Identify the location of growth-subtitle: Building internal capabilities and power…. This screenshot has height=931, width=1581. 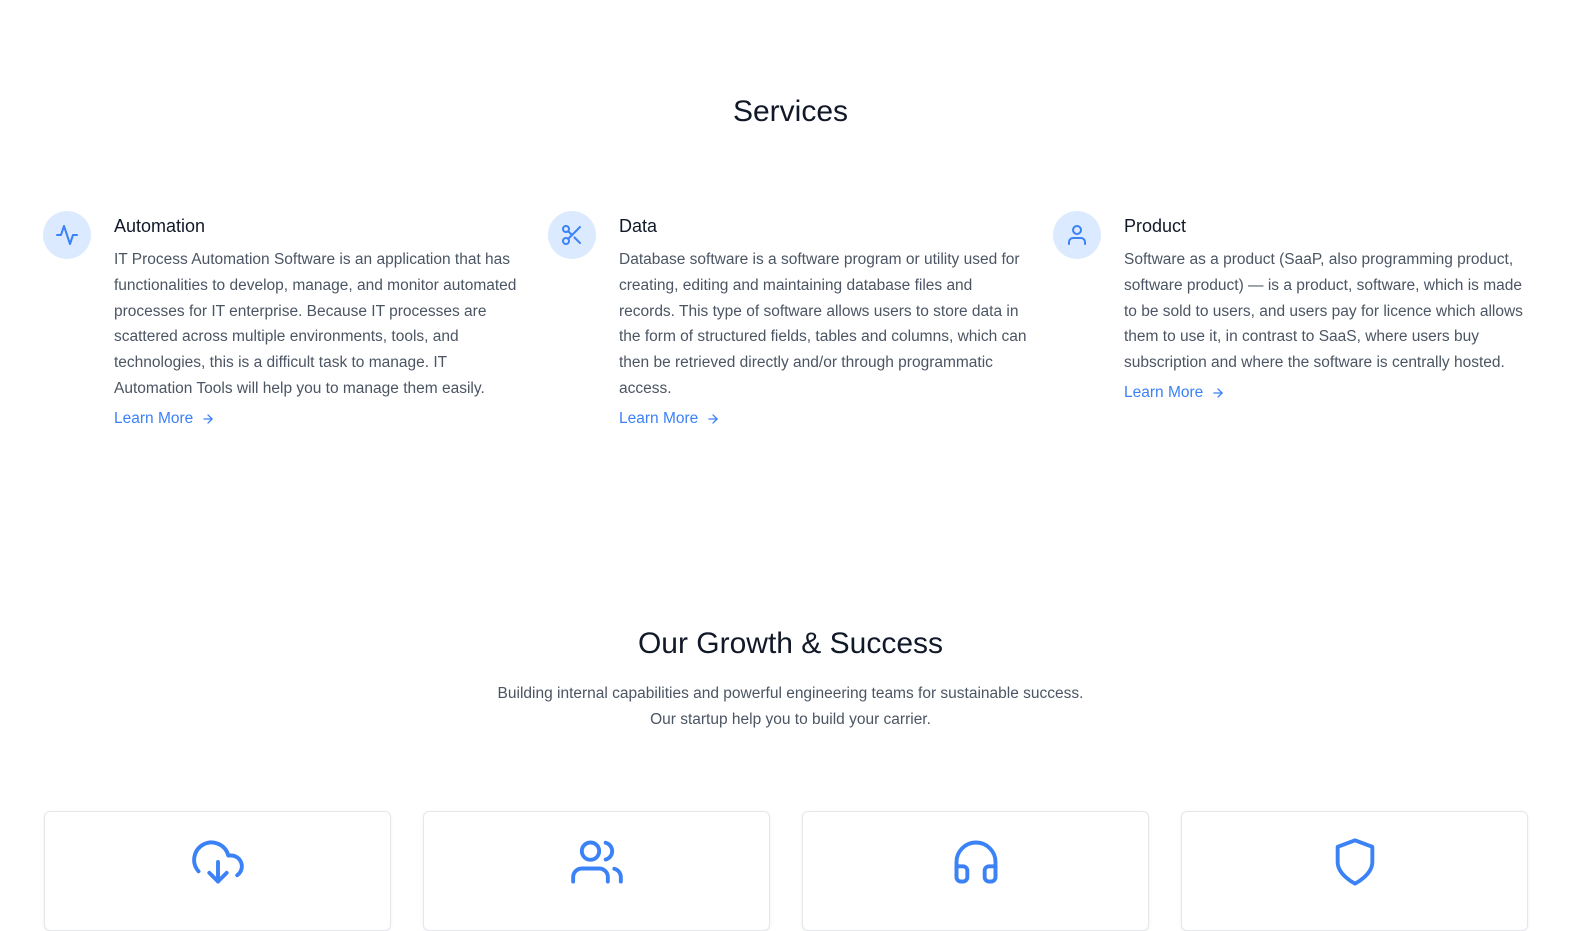
(790, 707).